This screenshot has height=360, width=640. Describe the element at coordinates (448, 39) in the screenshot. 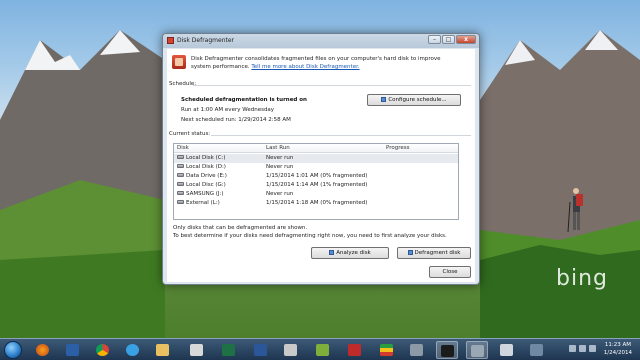

I see `maximize-button: □` at that location.